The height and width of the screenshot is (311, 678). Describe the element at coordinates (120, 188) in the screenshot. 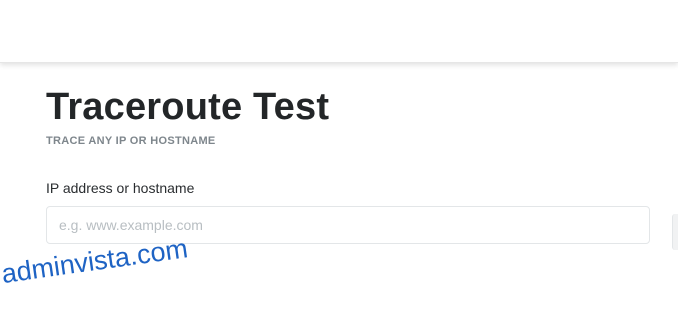

I see `host-input-label: IP address or hostname` at that location.